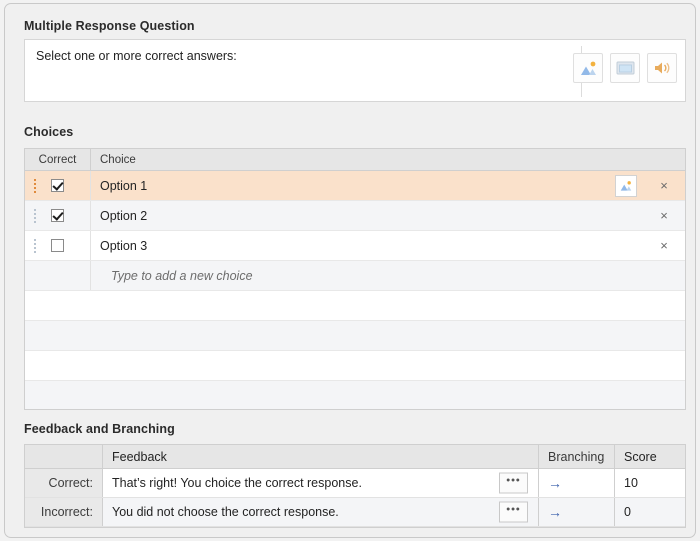 The height and width of the screenshot is (541, 700). Describe the element at coordinates (388, 186) in the screenshot. I see `choice-label: Option 1` at that location.